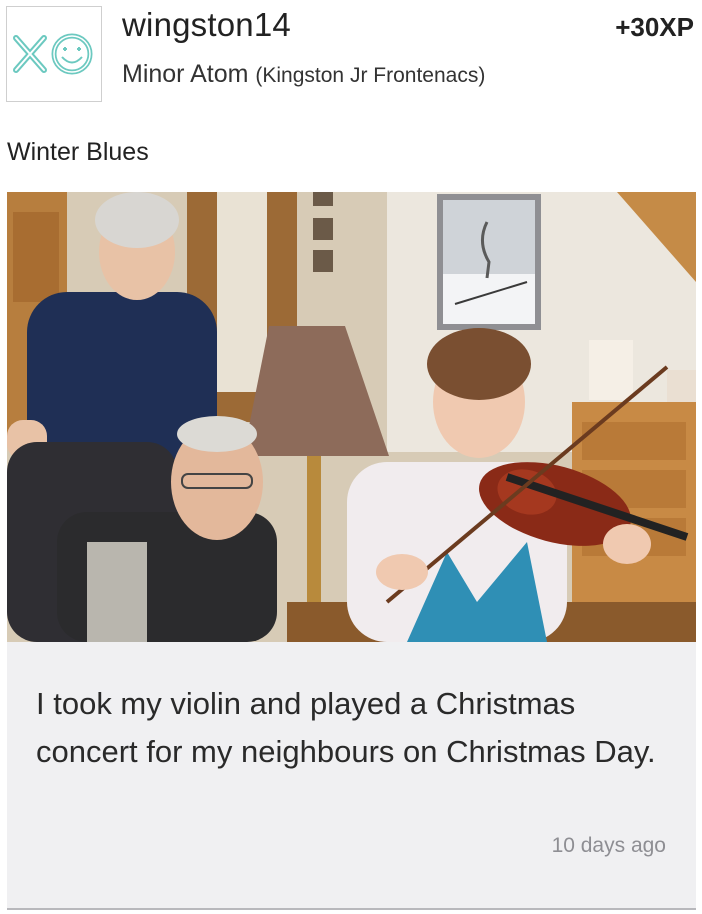 The width and height of the screenshot is (702, 914). What do you see at coordinates (608, 845) in the screenshot?
I see `post-timestamp: 10 days ago` at bounding box center [608, 845].